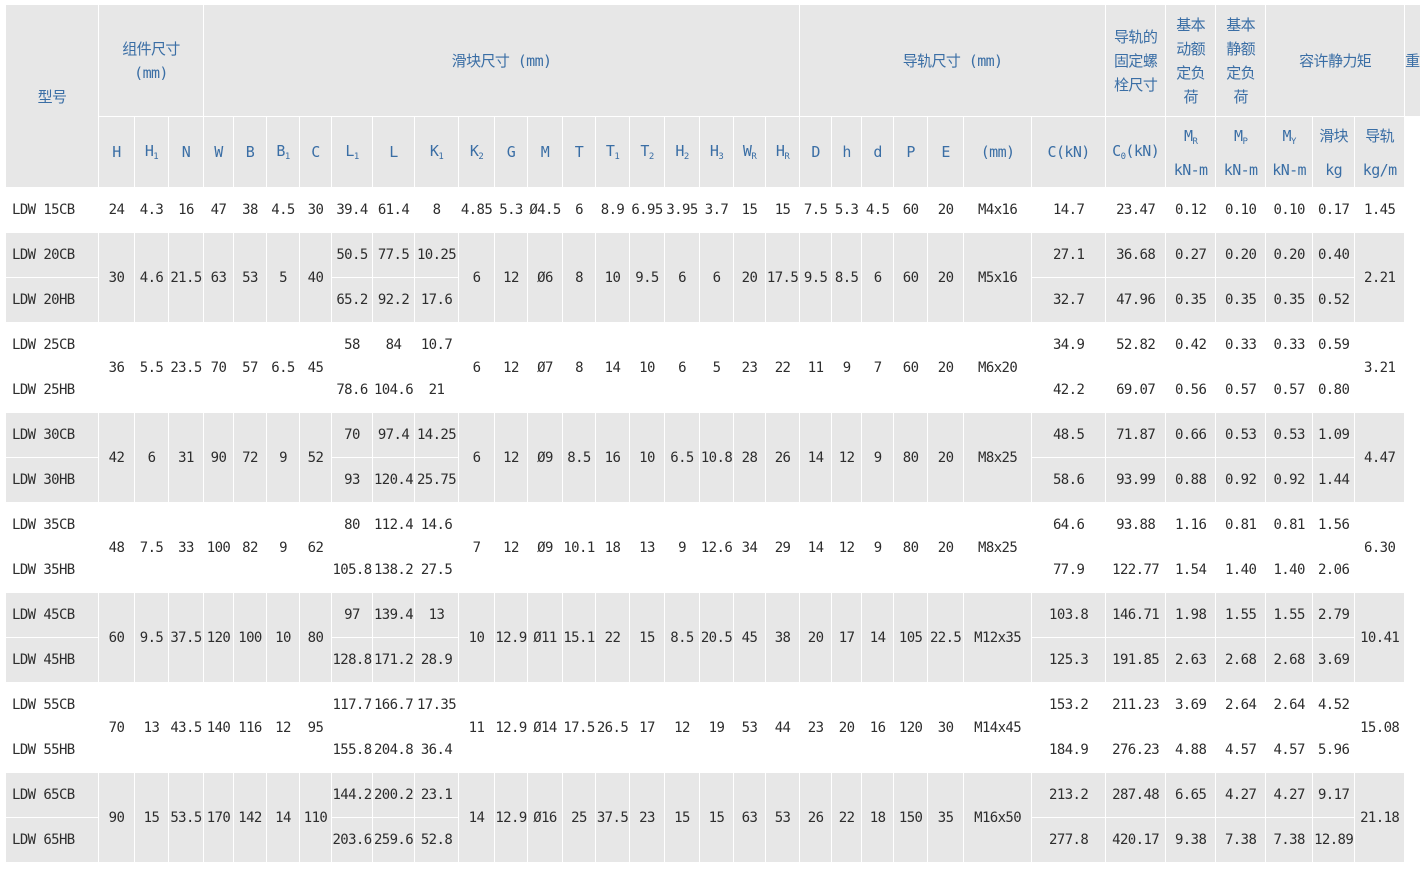 This screenshot has height=875, width=1425. I want to click on cell-K2: 6, so click(477, 367).